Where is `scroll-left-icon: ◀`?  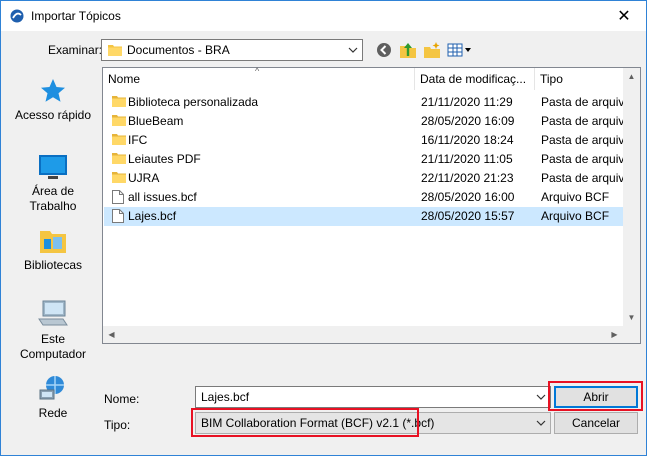
scroll-left-icon: ◀ is located at coordinates (111, 334).